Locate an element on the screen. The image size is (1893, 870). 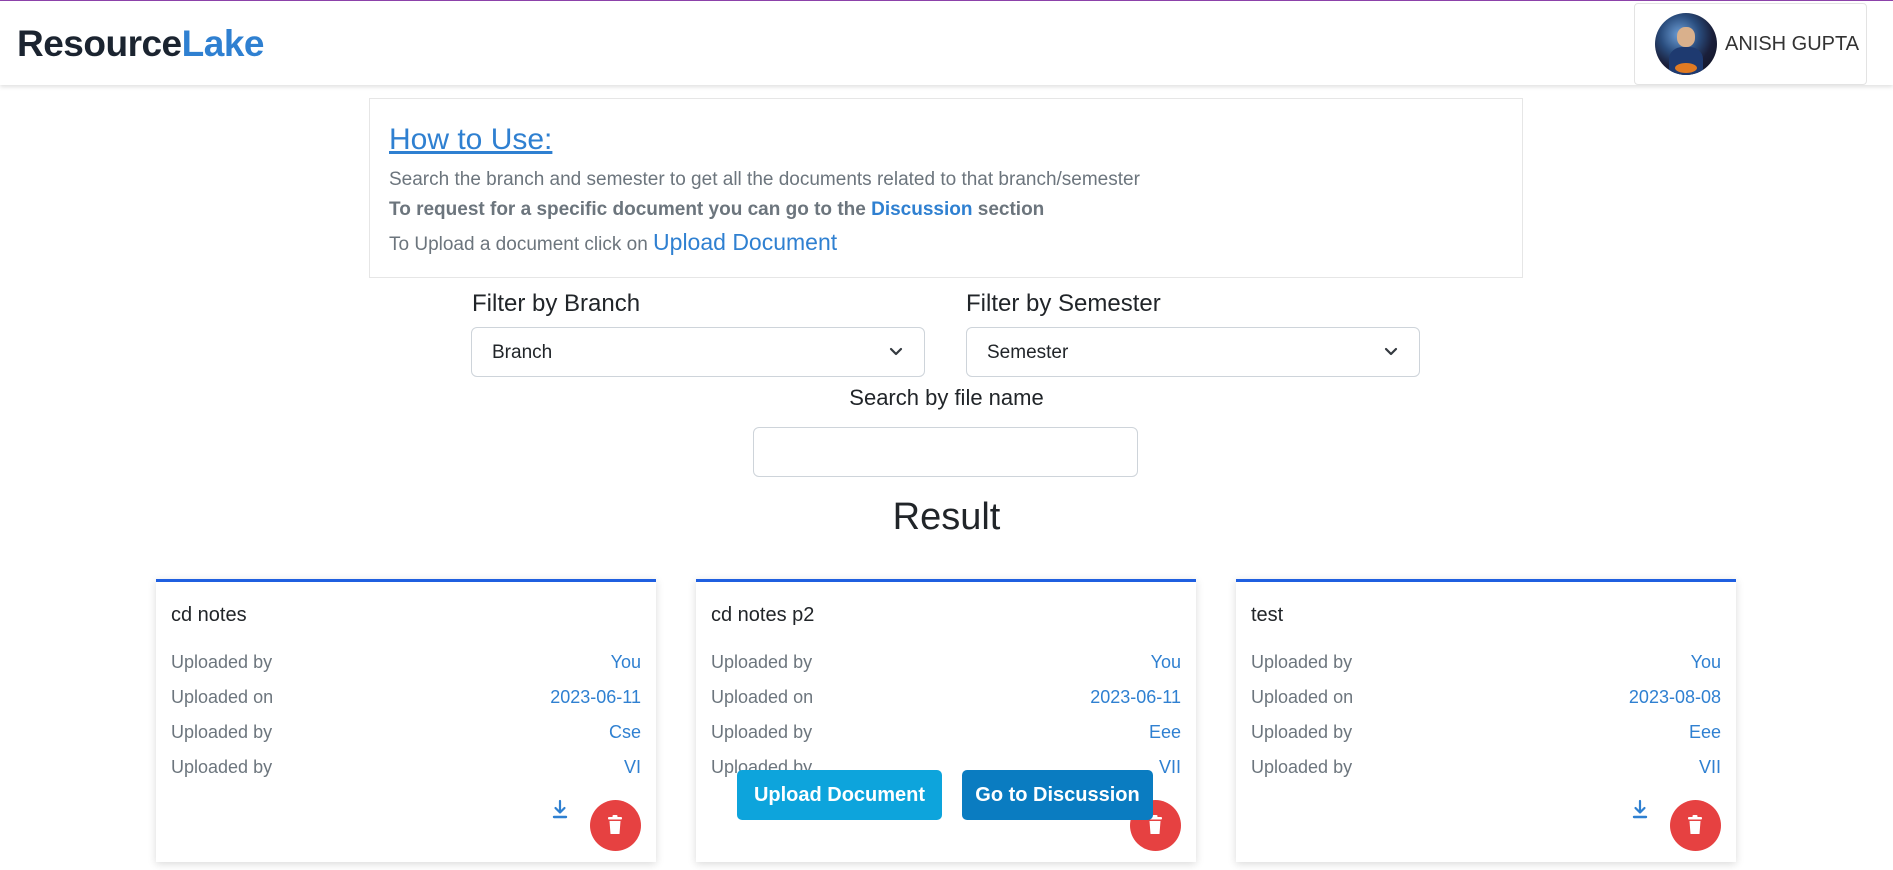
avatar is located at coordinates (1686, 44).